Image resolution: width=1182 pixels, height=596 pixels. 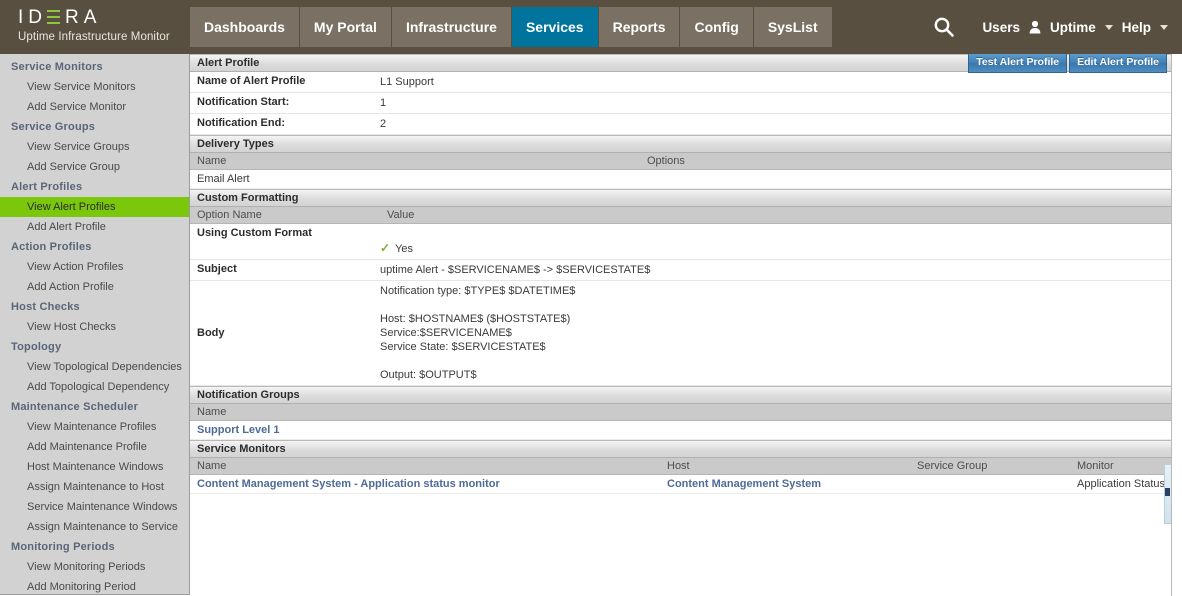 I want to click on brand-logo-area: IDRA Uptime Infrastructure Monitor, so click(x=95, y=27).